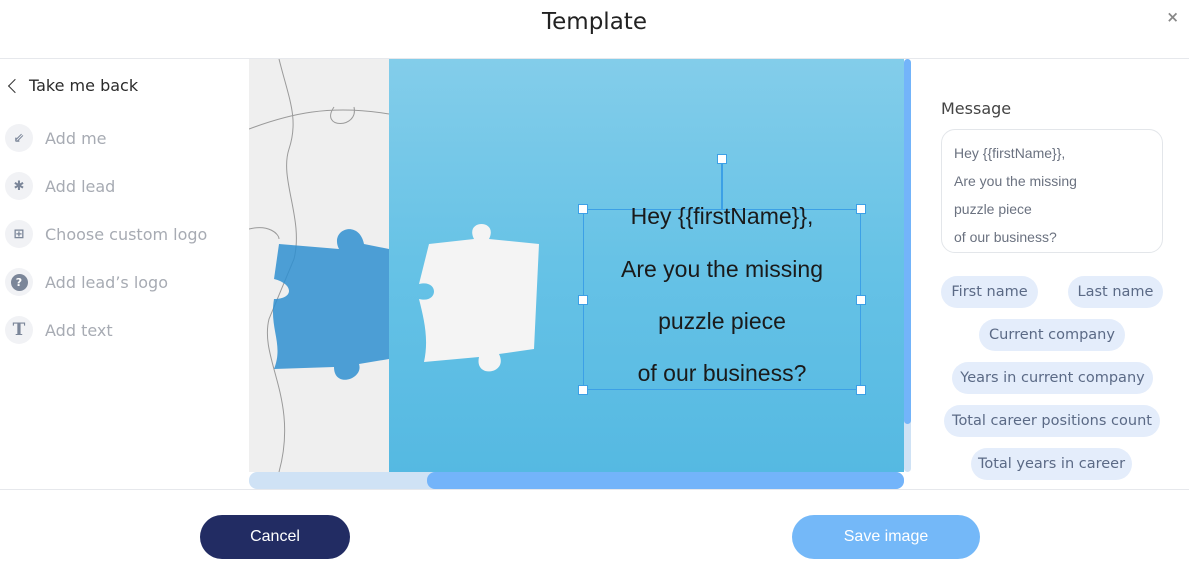 The width and height of the screenshot is (1189, 570). I want to click on rotate-handle, so click(722, 159).